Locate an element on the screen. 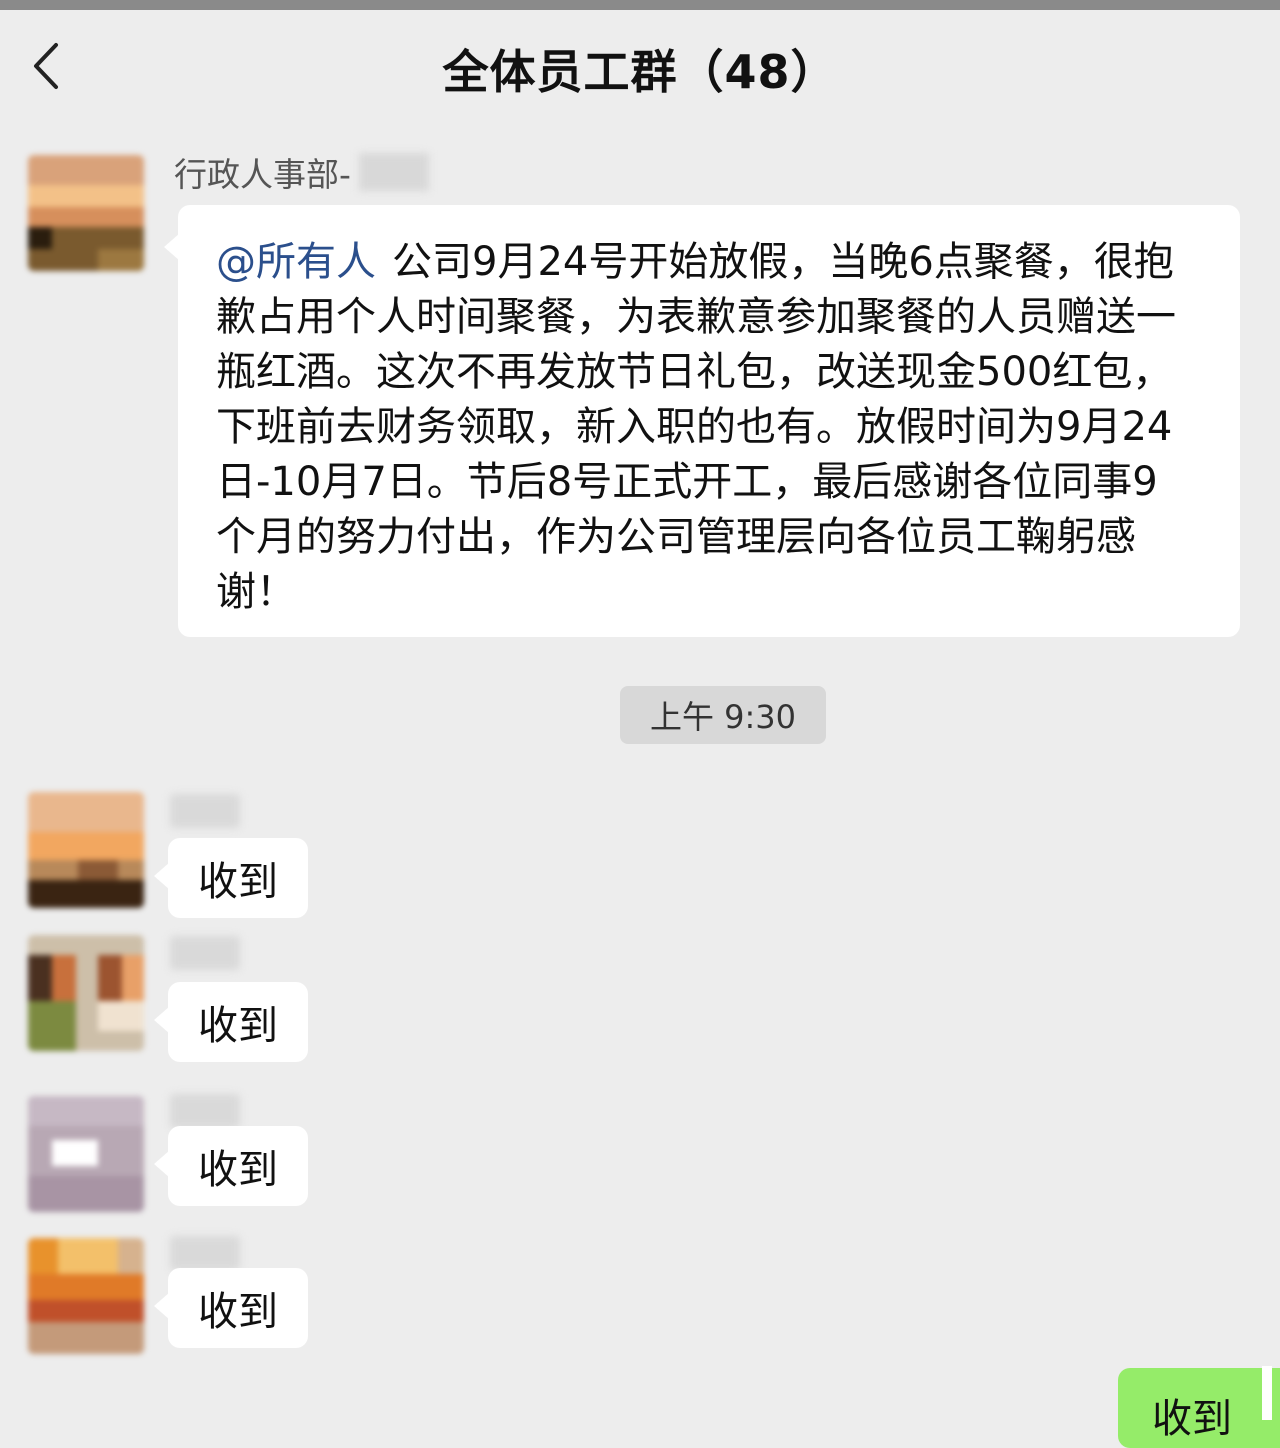 Image resolution: width=1280 pixels, height=1448 pixels. mention-all: @所有人 is located at coordinates (296, 262).